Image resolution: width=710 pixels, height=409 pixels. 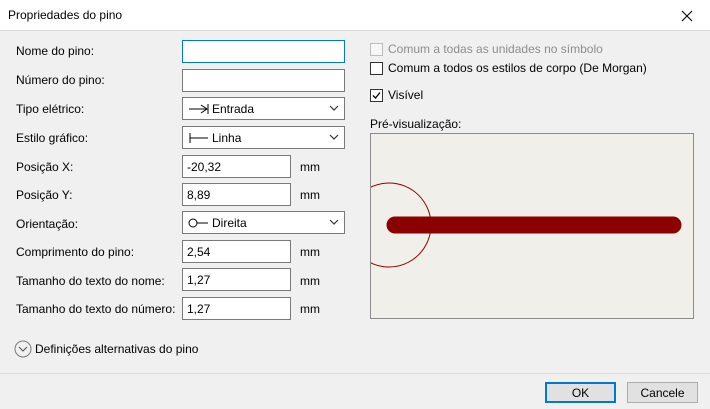 I want to click on expand-chevron-icon, so click(x=23, y=349).